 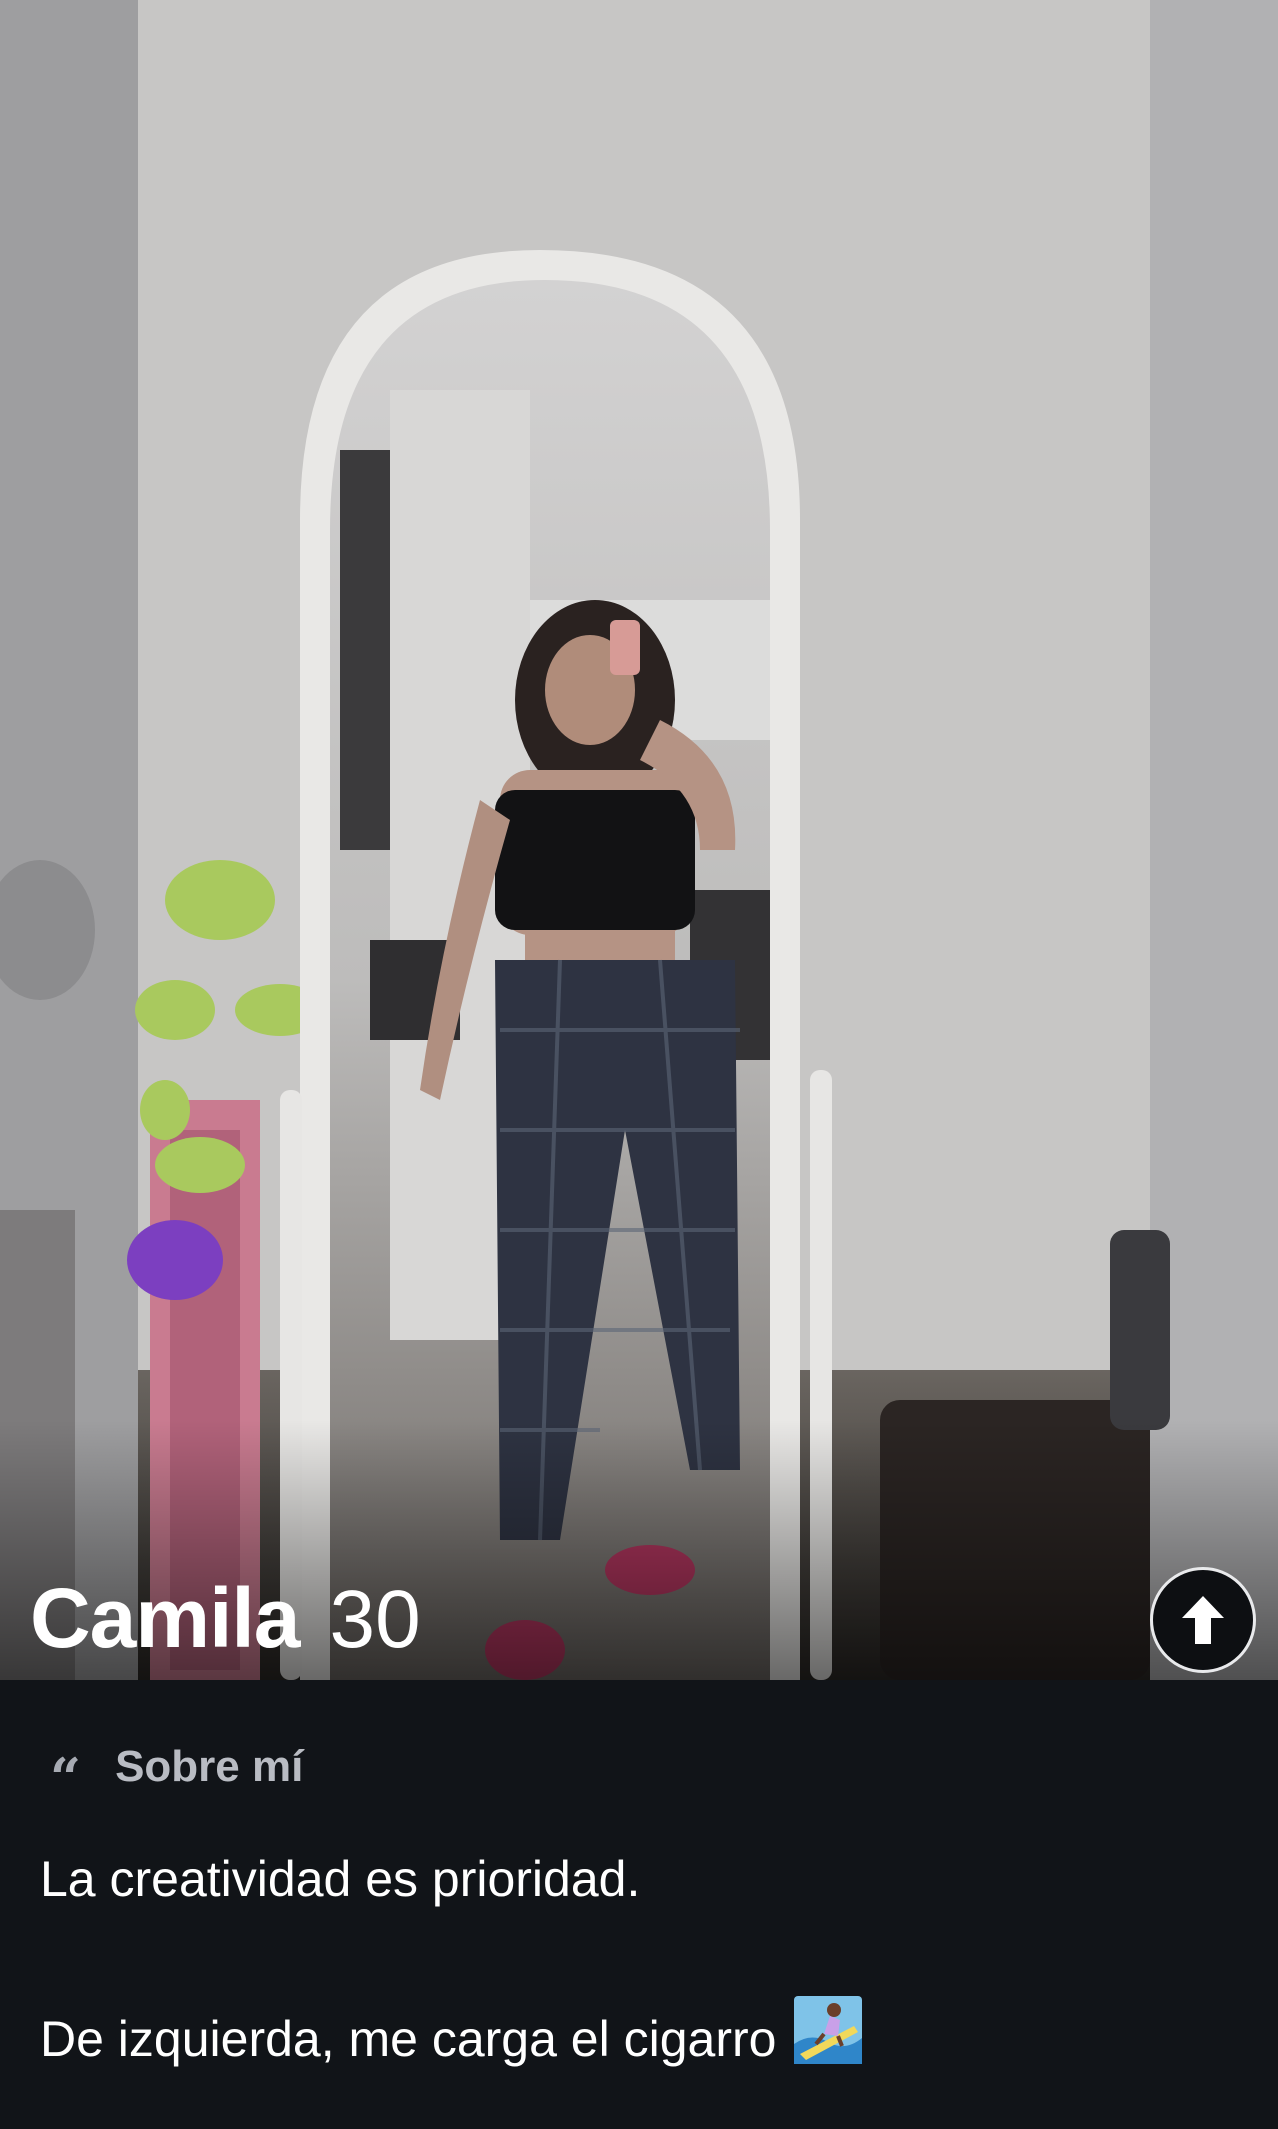 What do you see at coordinates (165, 1618) in the screenshot?
I see `profile-name: Camila` at bounding box center [165, 1618].